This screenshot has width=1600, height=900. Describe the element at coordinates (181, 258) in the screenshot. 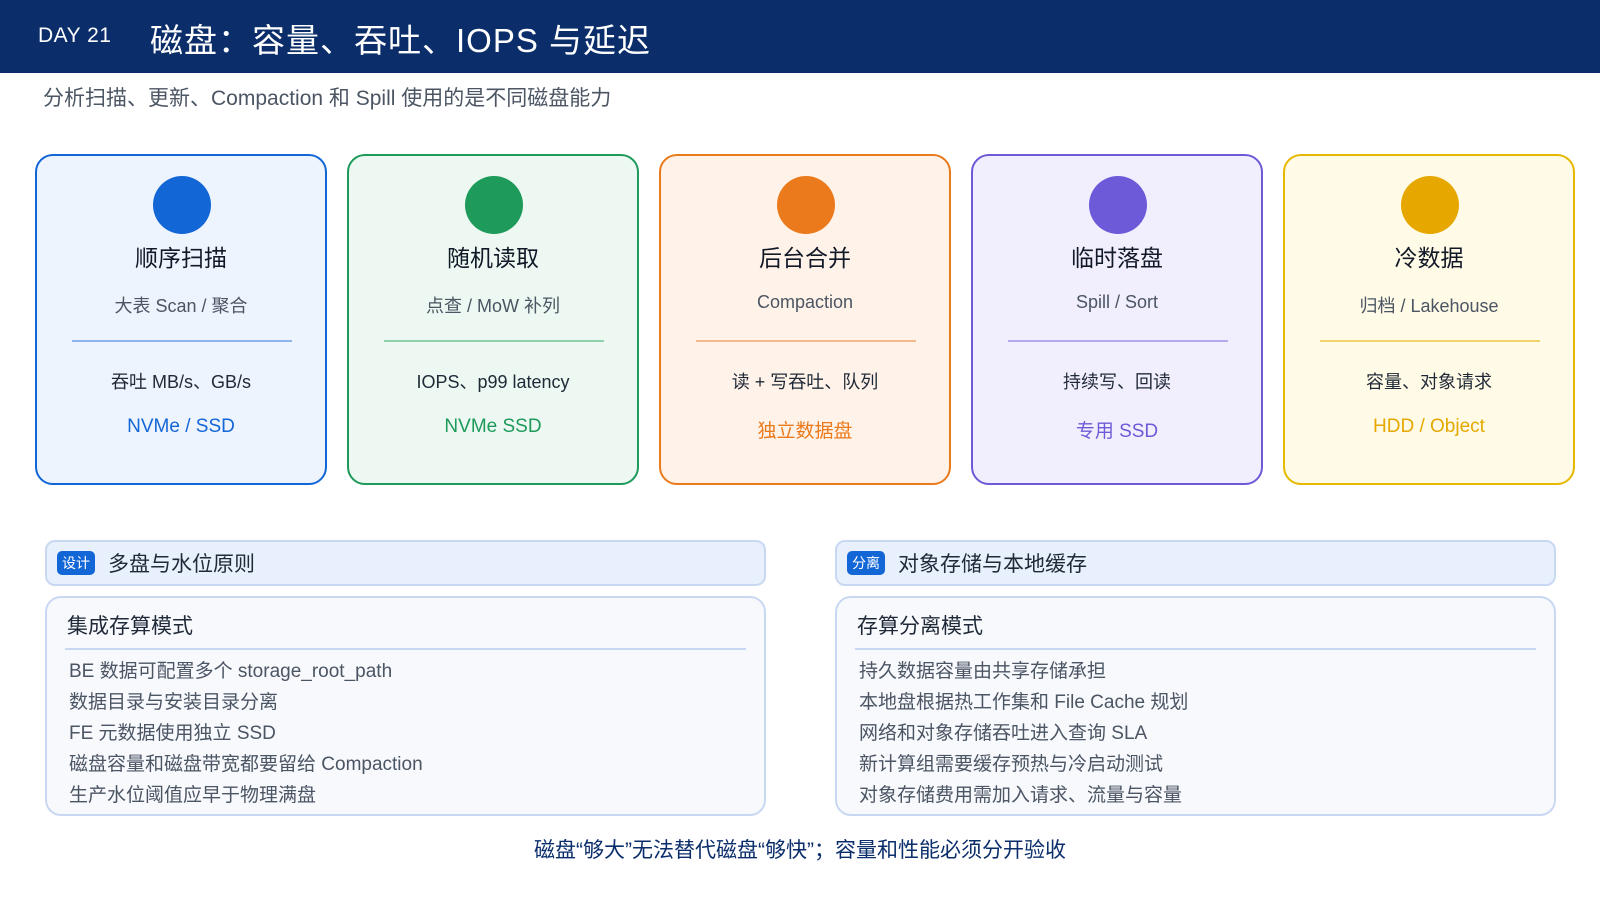

I see `card-title: 顺序扫描` at that location.